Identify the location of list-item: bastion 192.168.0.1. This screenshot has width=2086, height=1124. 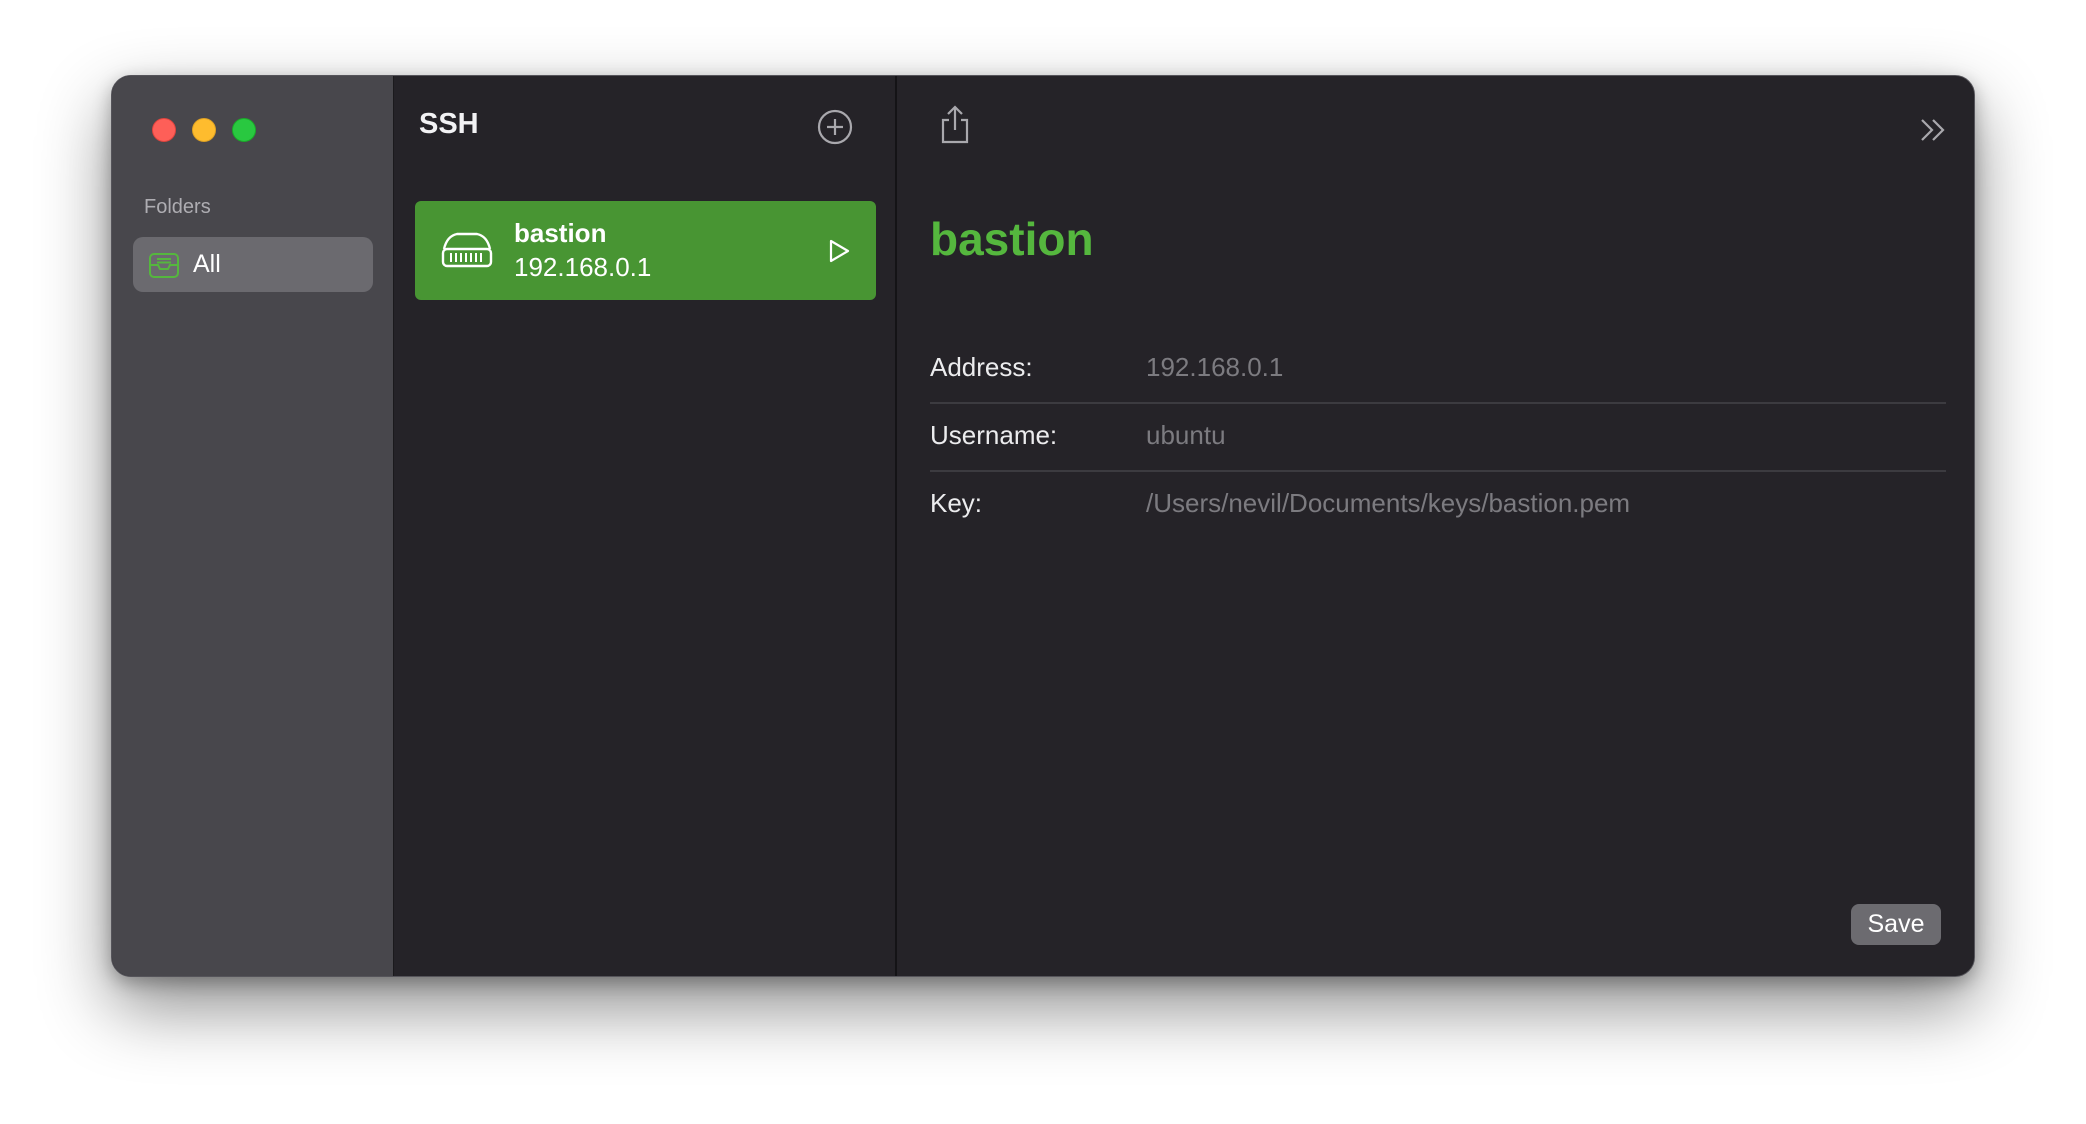
(645, 250).